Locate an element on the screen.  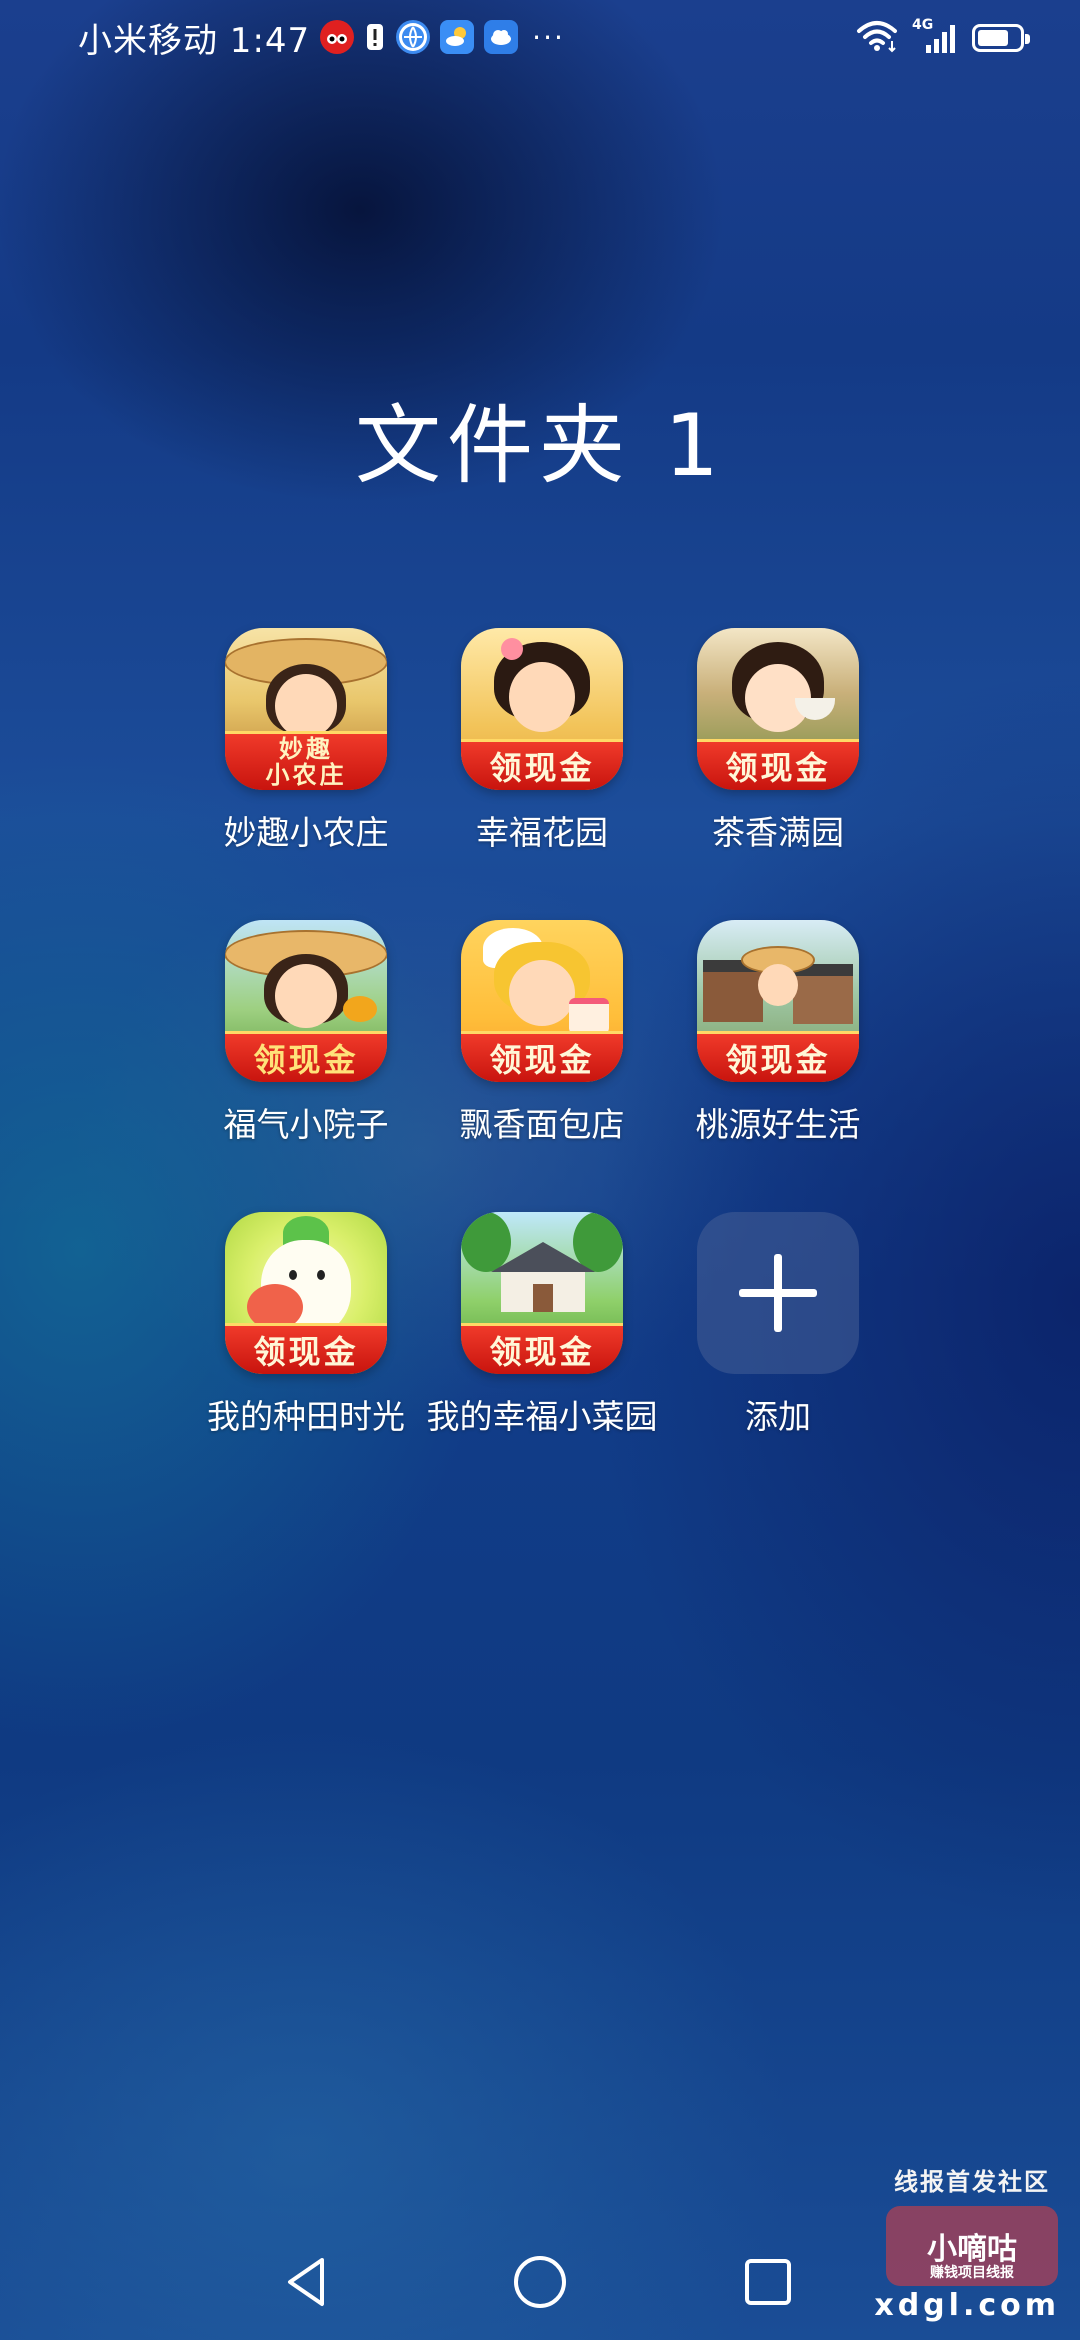
home-circle-icon is located at coordinates (540, 2282).